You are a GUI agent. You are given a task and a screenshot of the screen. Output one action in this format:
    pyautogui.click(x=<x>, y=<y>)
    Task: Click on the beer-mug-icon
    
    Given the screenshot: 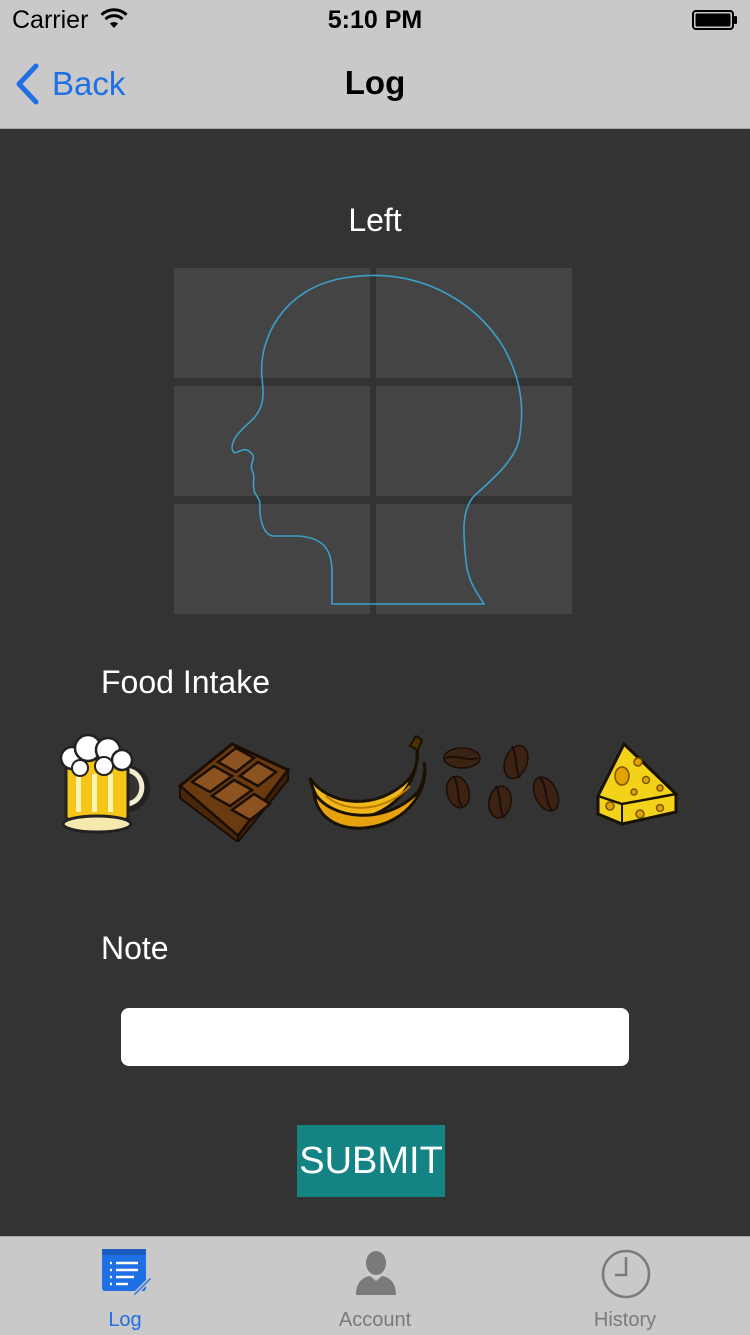 What is the action you would take?
    pyautogui.click(x=106, y=782)
    